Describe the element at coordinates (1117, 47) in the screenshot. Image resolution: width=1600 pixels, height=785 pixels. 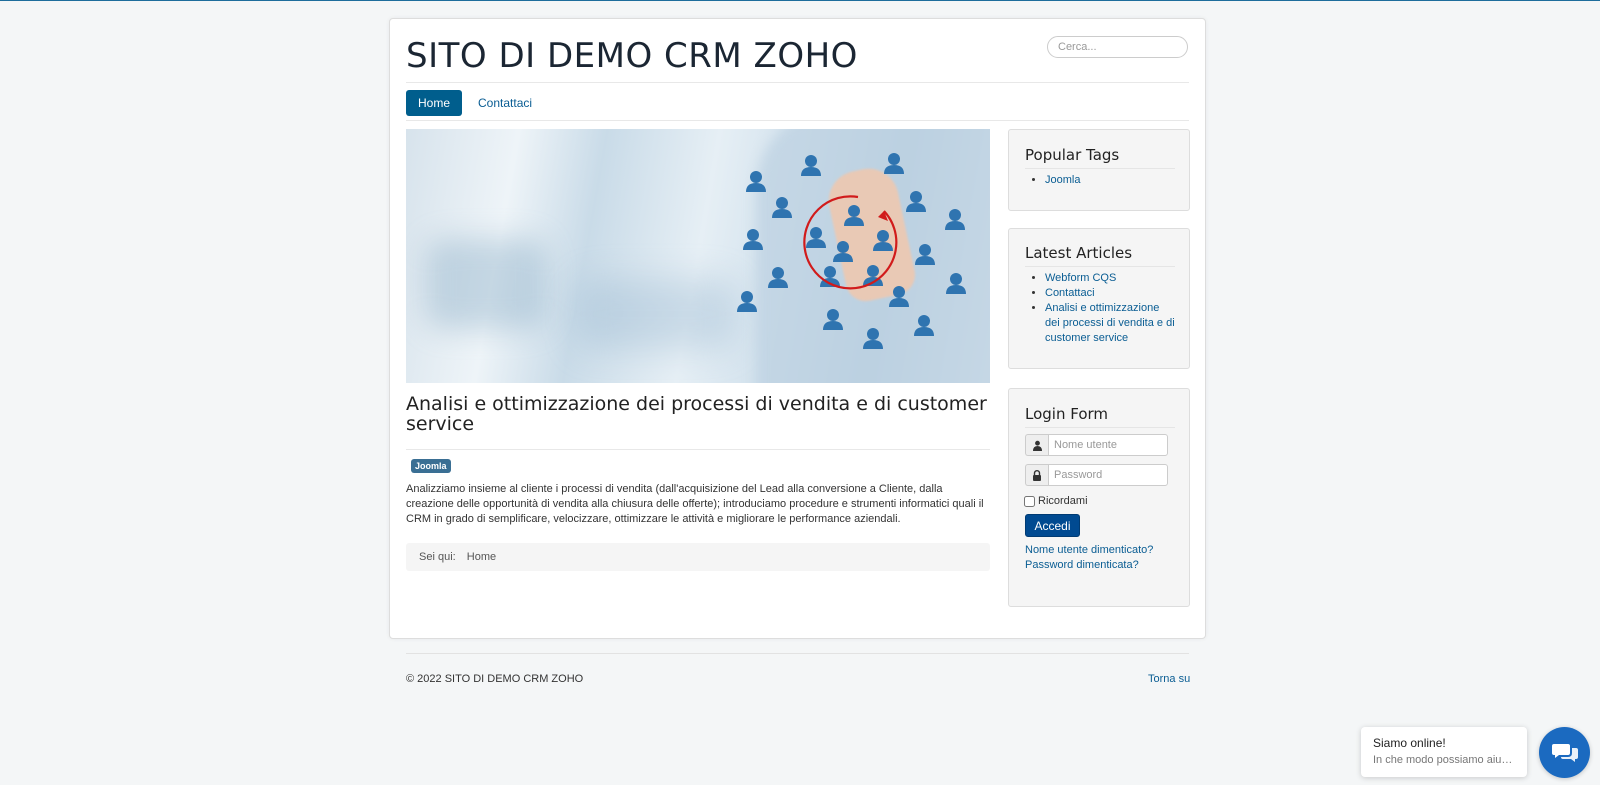
I see `search-input` at that location.